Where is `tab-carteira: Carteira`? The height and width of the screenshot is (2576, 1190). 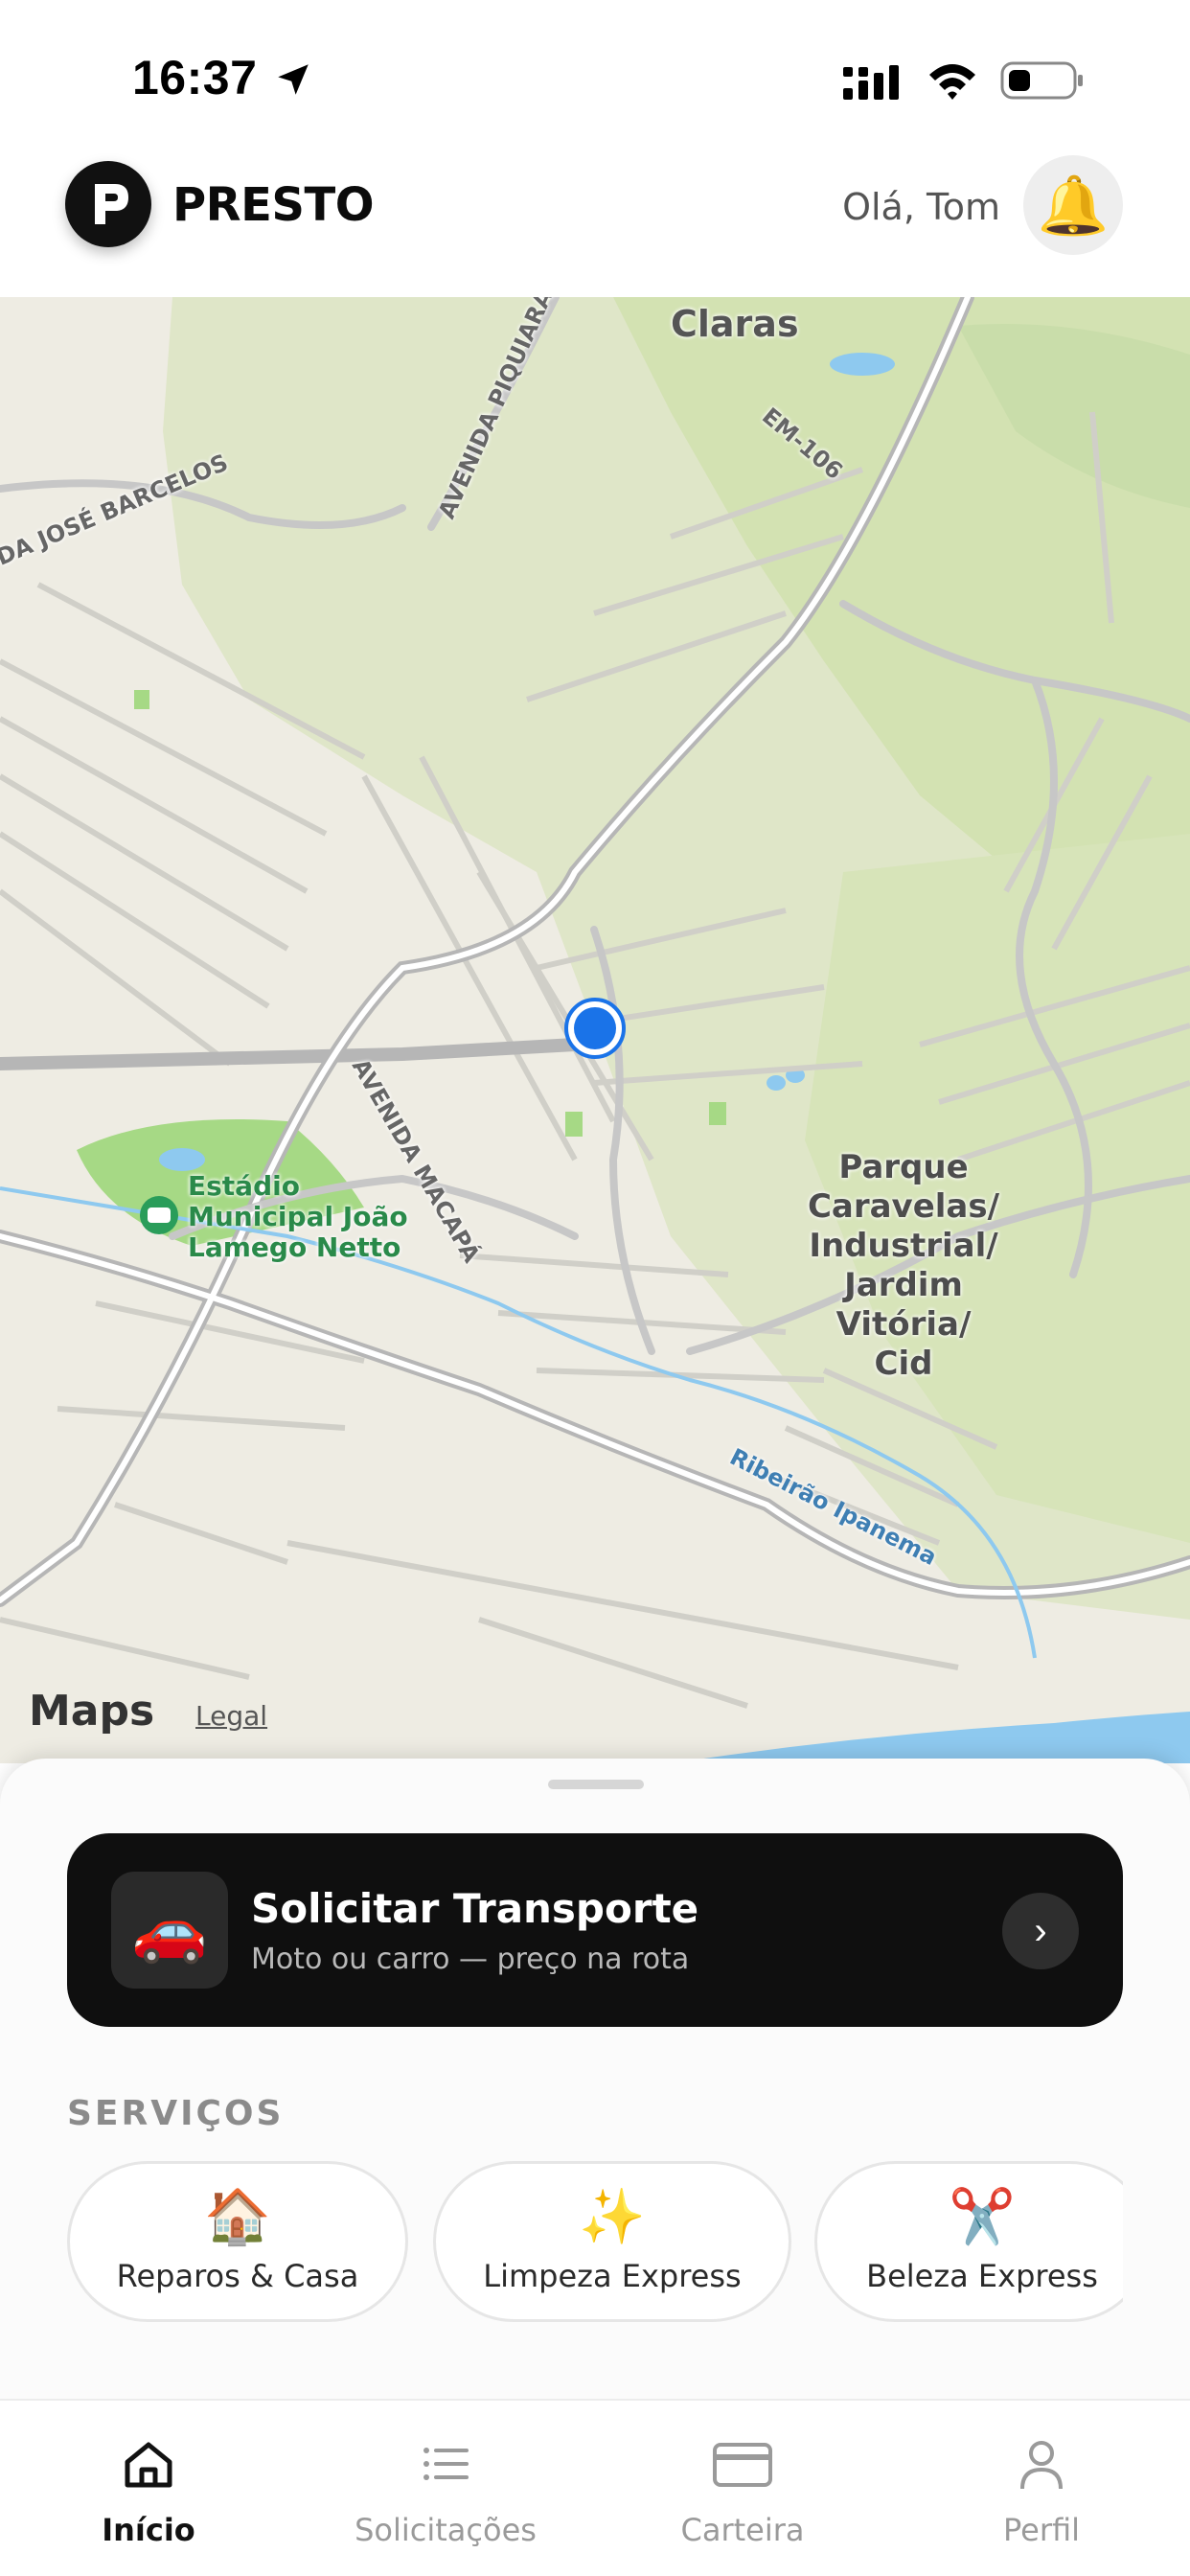
tab-carteira: Carteira is located at coordinates (743, 2488).